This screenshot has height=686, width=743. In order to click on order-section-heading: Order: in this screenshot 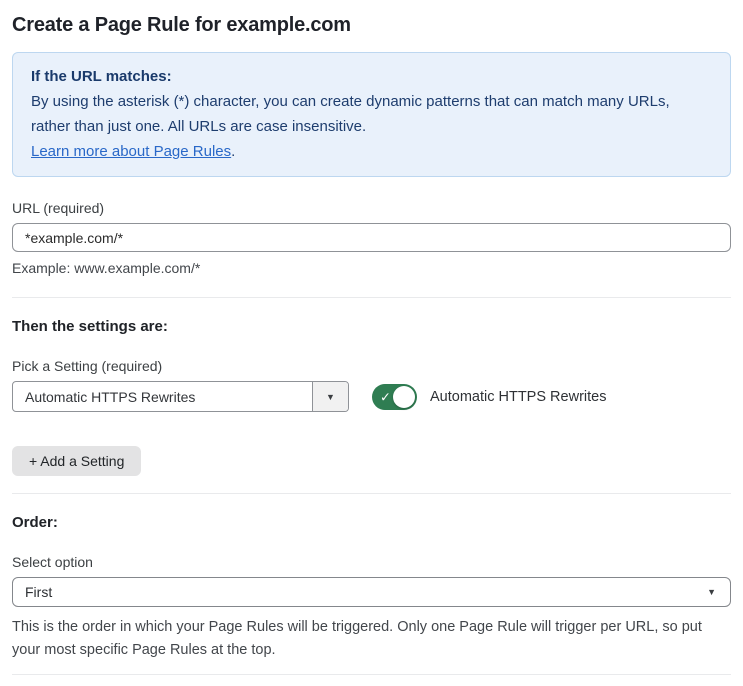, I will do `click(35, 522)`.